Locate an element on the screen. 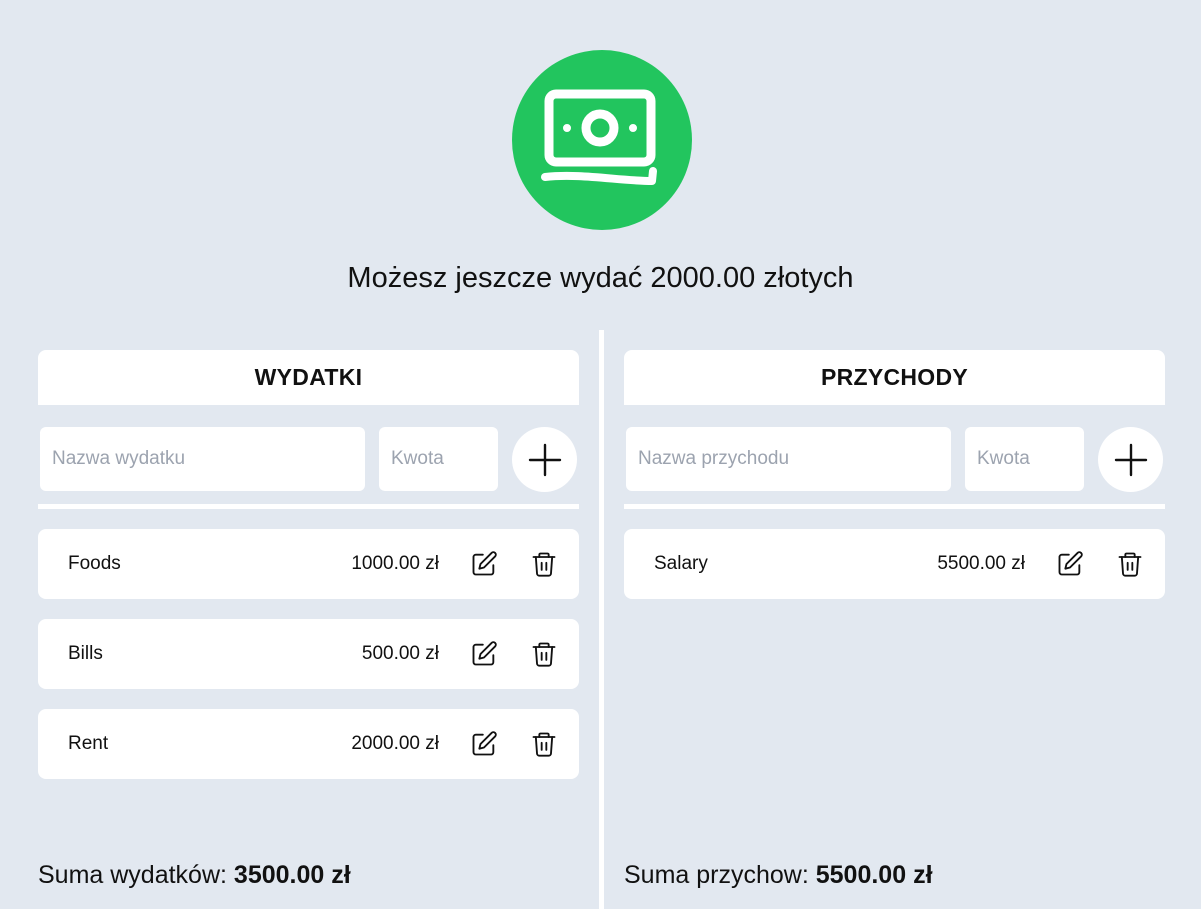 Image resolution: width=1201 pixels, height=909 pixels. item-amount: 1000.00 zł is located at coordinates (395, 563).